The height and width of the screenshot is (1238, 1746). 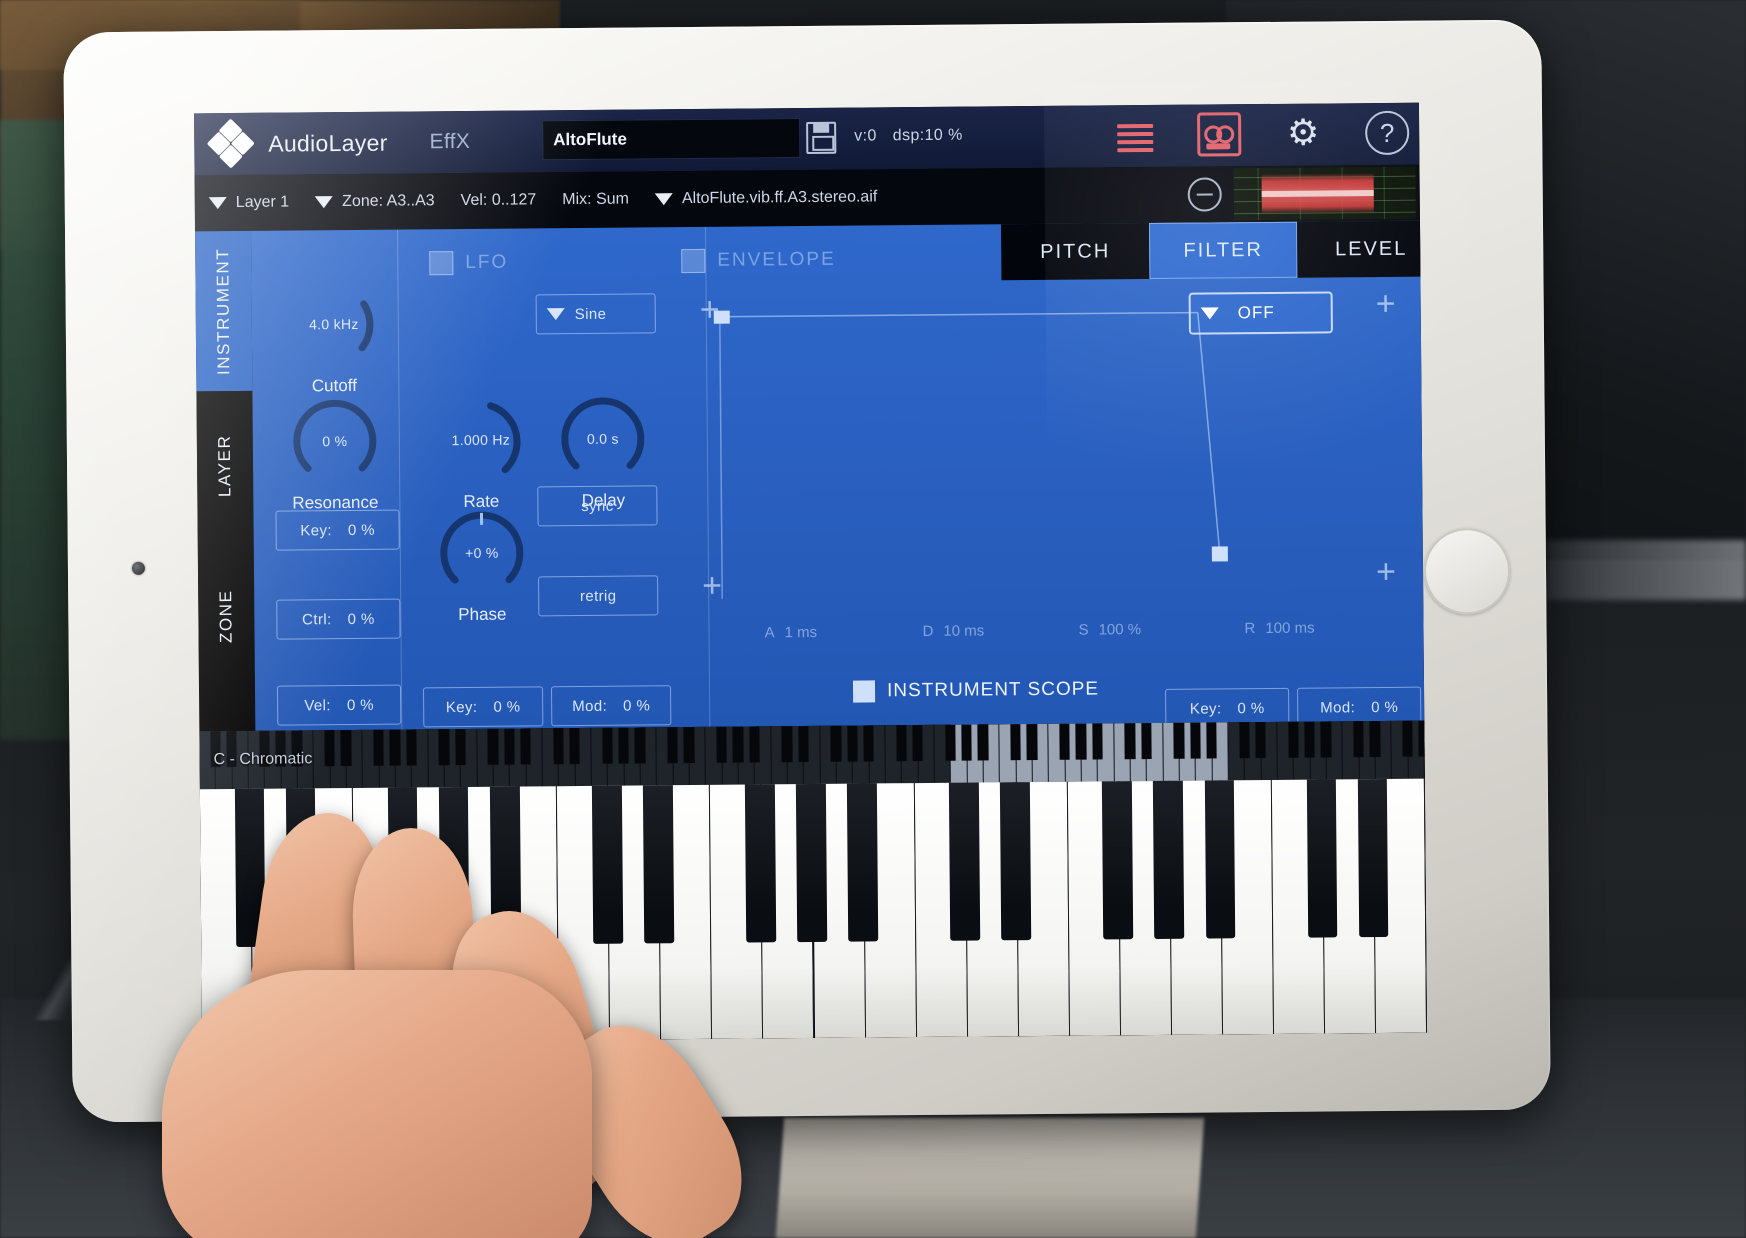 I want to click on recorder-icon, so click(x=1219, y=134).